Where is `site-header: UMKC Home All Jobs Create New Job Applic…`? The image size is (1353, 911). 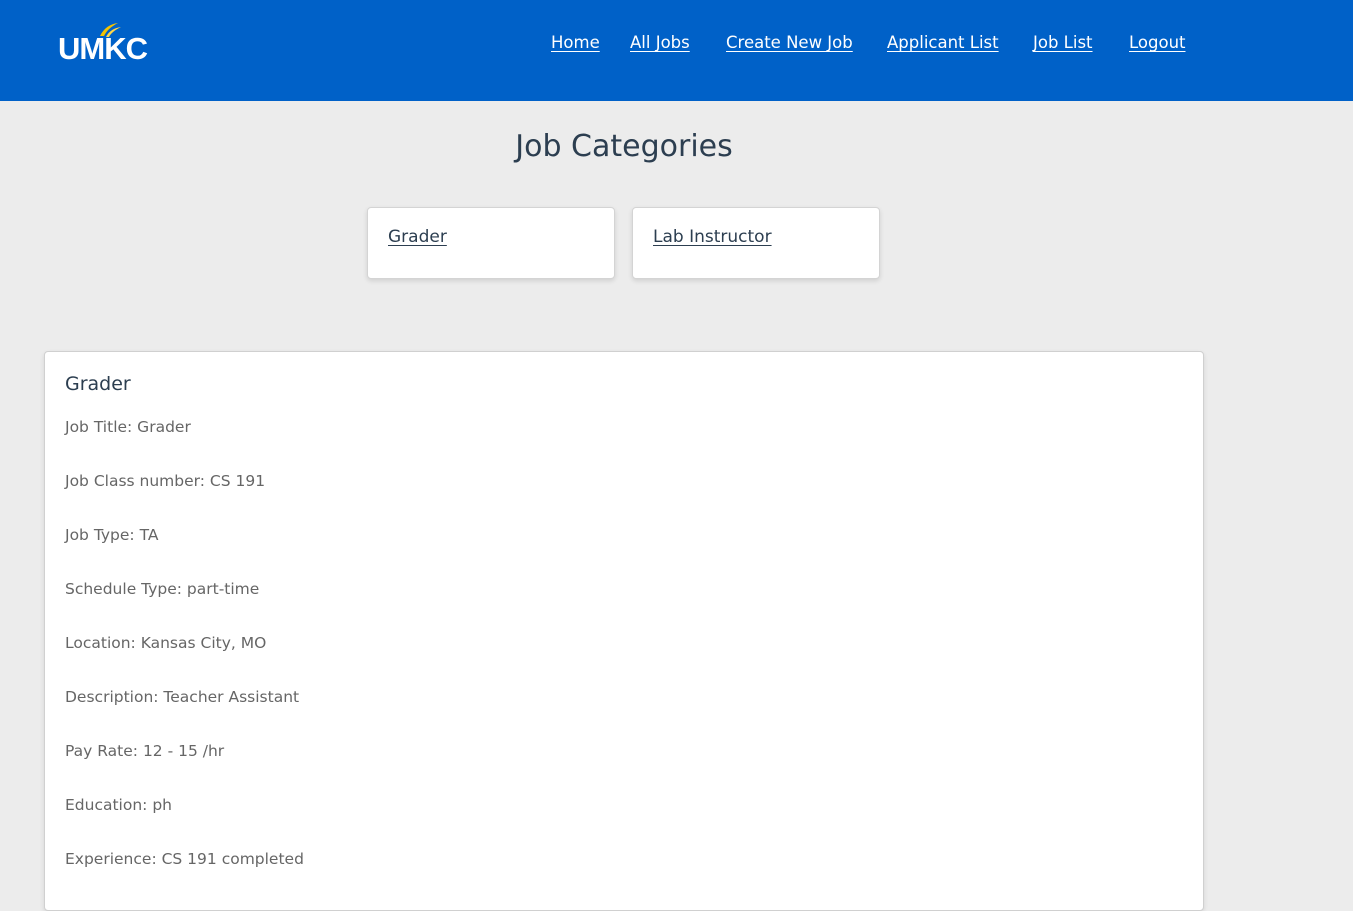 site-header: UMKC Home All Jobs Create New Job Applic… is located at coordinates (676, 50).